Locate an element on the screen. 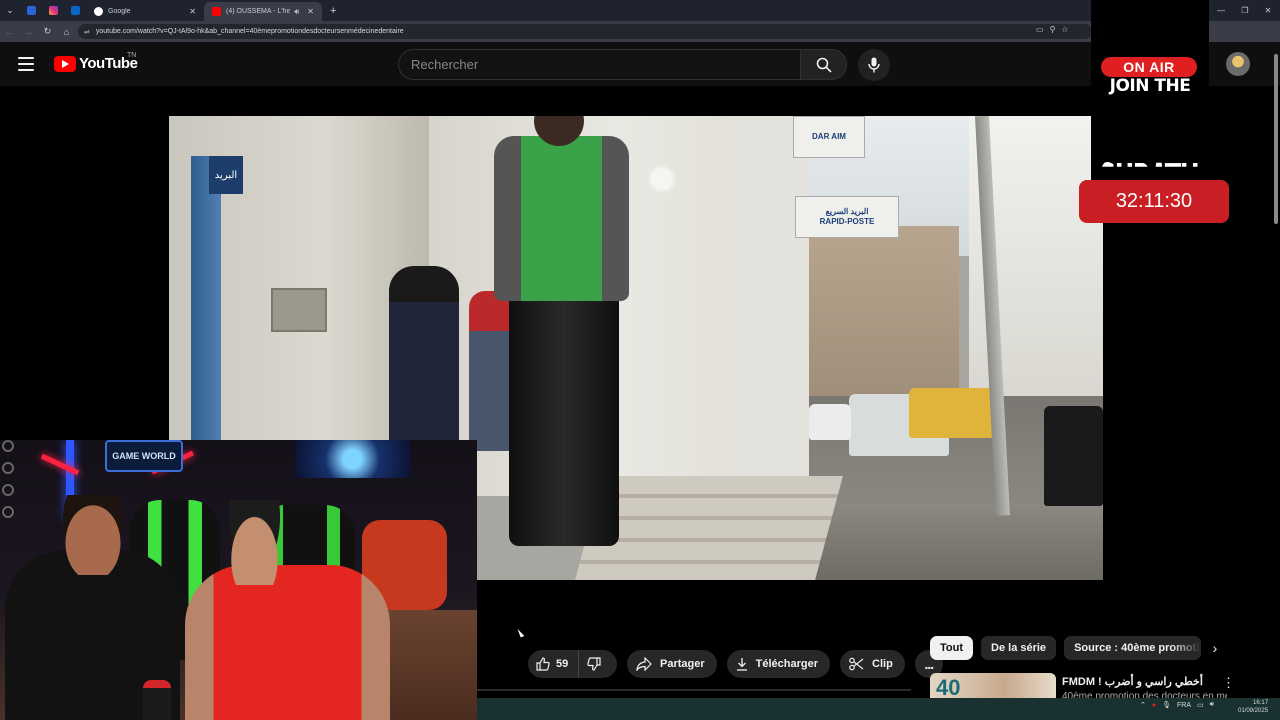  record-icon: ● is located at coordinates (1154, 705).